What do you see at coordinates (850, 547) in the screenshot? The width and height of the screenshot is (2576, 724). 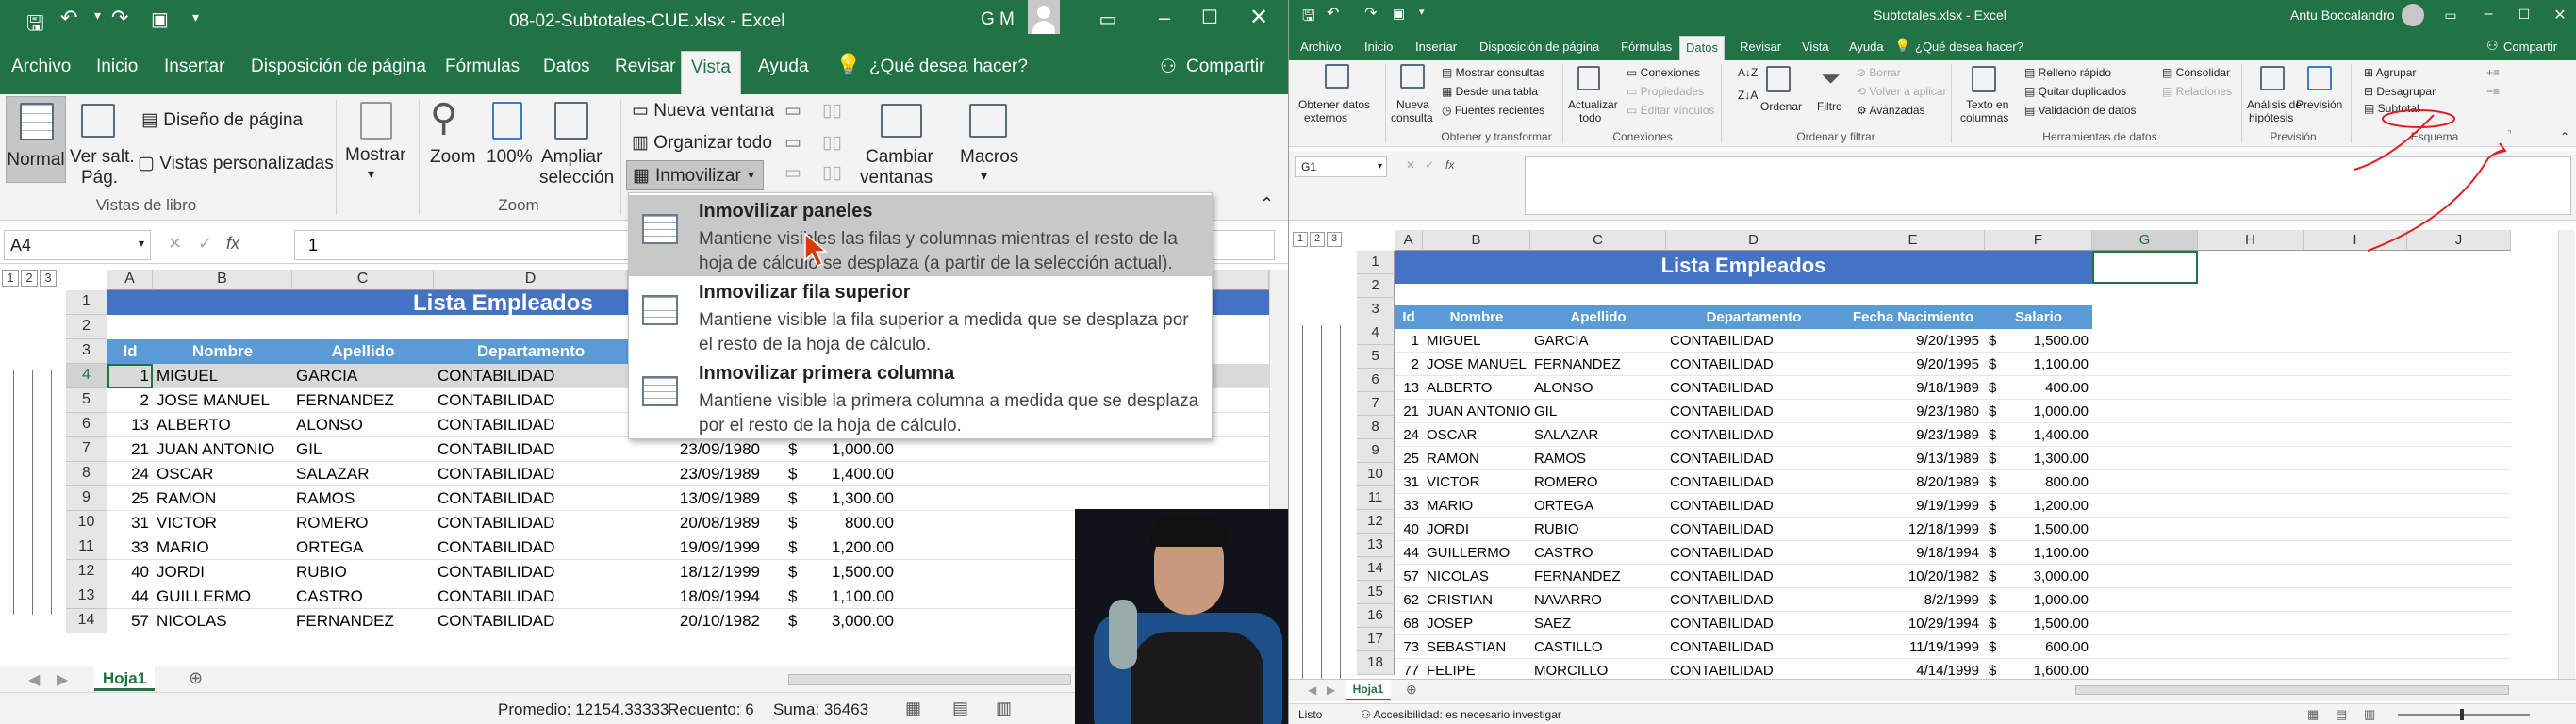 I see `cell-salario: 1,200.00` at bounding box center [850, 547].